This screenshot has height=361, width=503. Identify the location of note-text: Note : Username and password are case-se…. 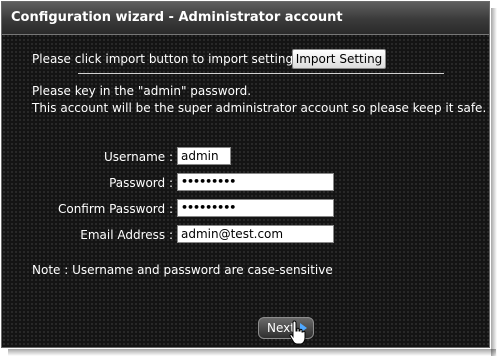
(182, 270).